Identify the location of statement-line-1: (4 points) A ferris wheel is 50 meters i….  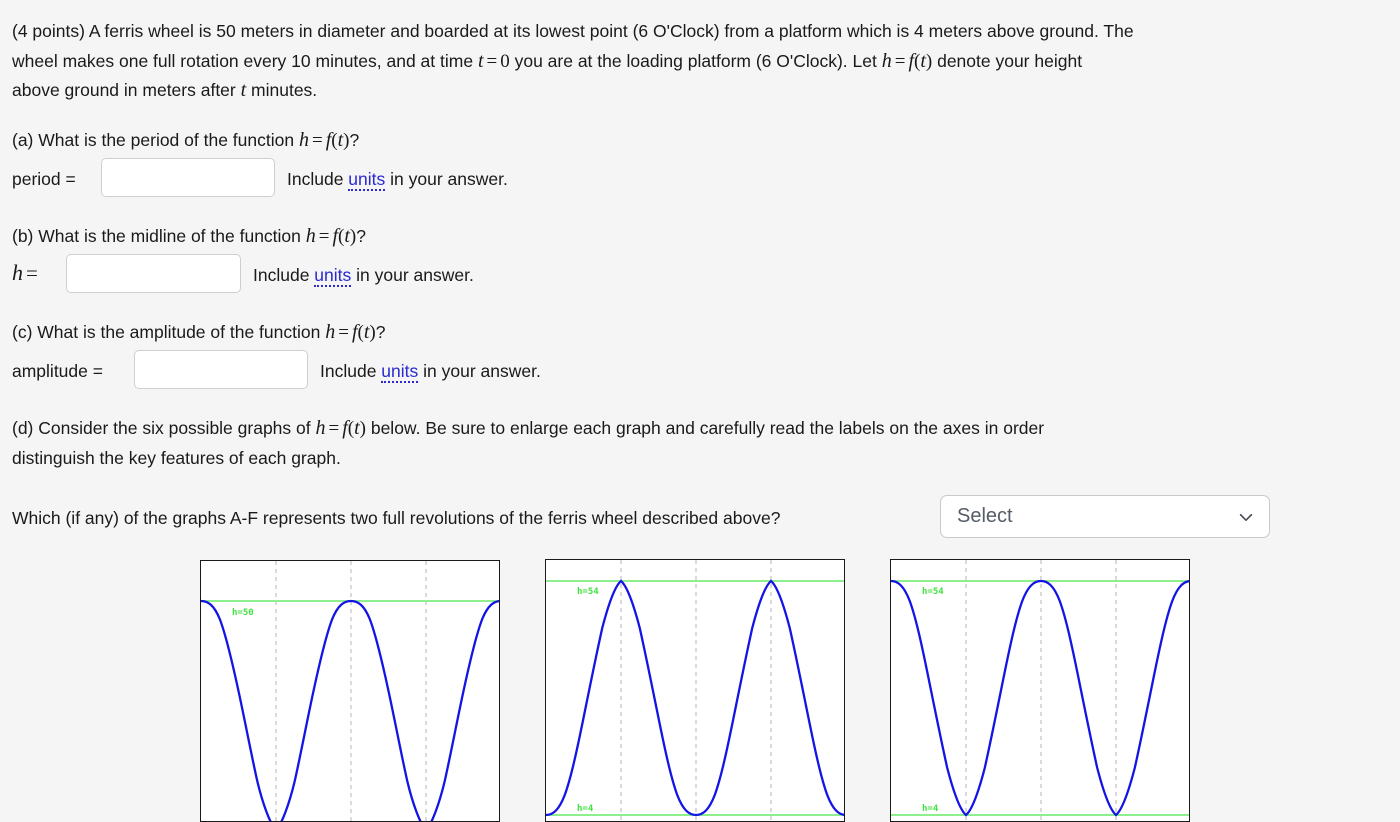
(573, 31).